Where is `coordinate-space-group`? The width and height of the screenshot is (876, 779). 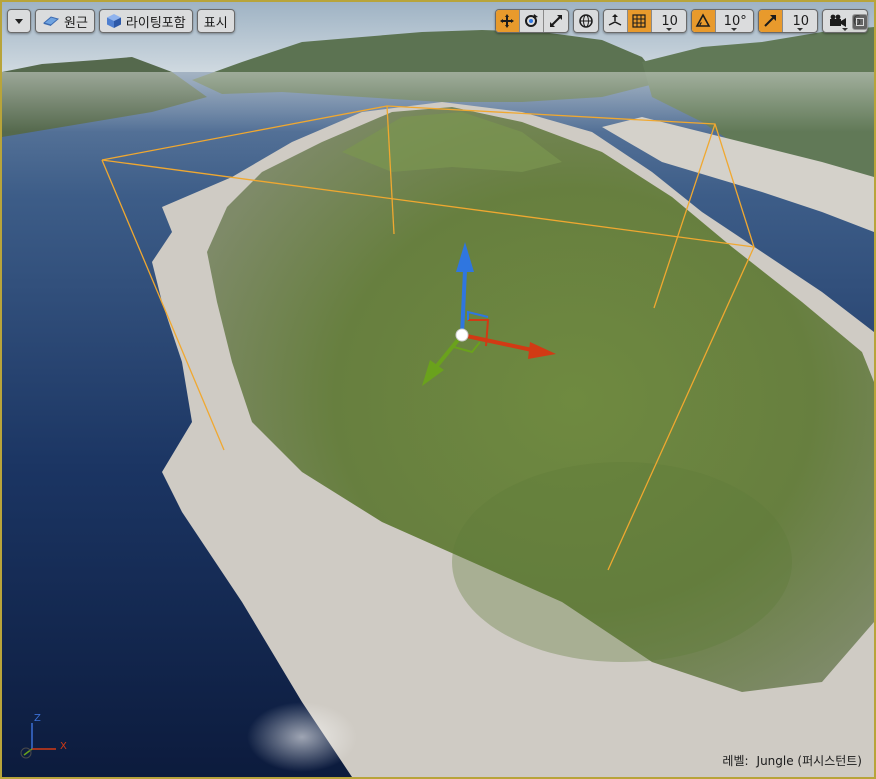
coordinate-space-group is located at coordinates (585, 21).